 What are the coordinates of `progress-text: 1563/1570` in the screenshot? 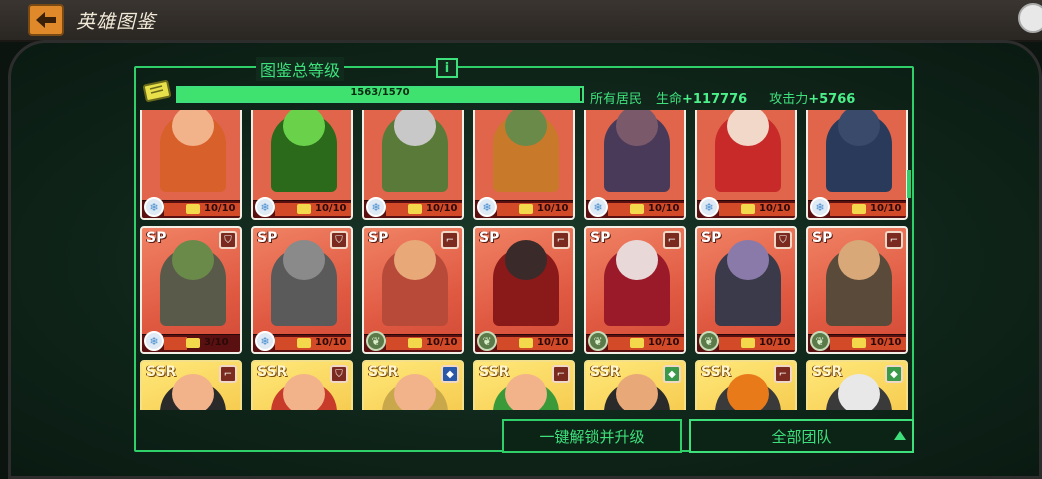 It's located at (380, 92).